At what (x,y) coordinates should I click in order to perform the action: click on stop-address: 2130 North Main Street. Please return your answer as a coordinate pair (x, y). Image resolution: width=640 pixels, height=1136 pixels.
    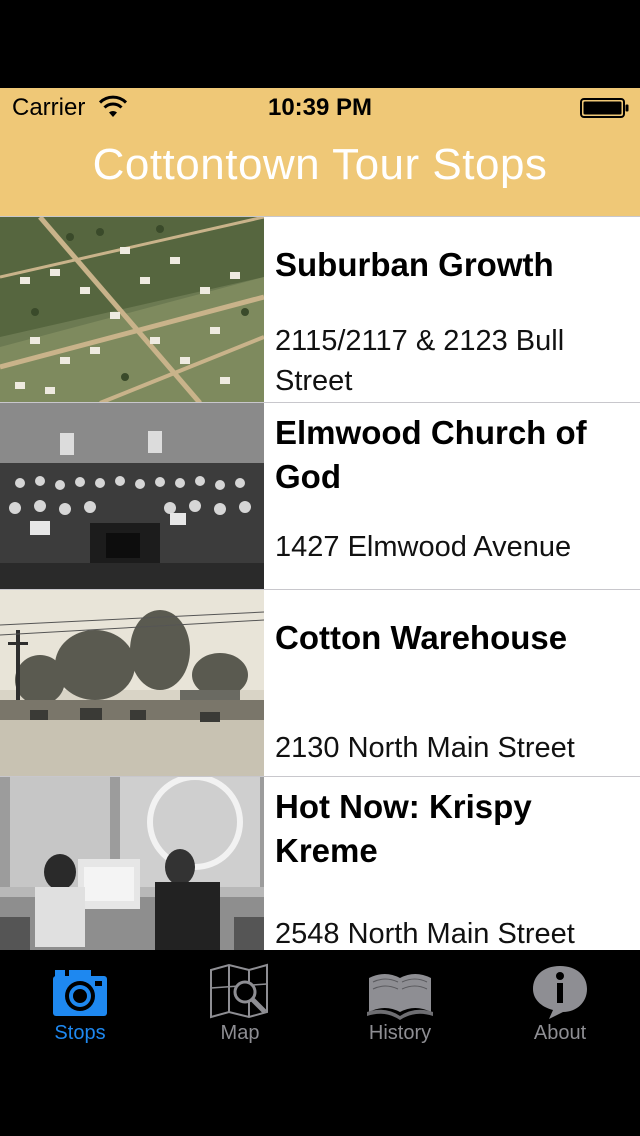
    Looking at the image, I should click on (425, 748).